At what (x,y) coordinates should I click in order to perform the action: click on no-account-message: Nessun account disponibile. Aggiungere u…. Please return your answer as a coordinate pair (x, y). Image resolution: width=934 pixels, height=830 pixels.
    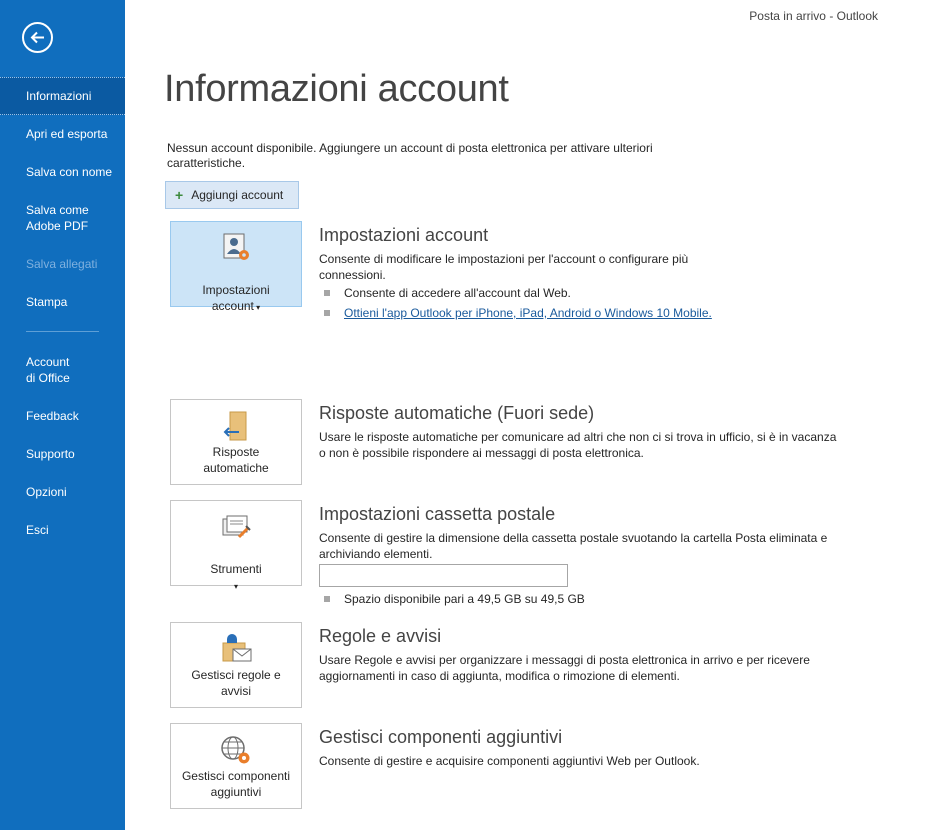
    Looking at the image, I should click on (410, 155).